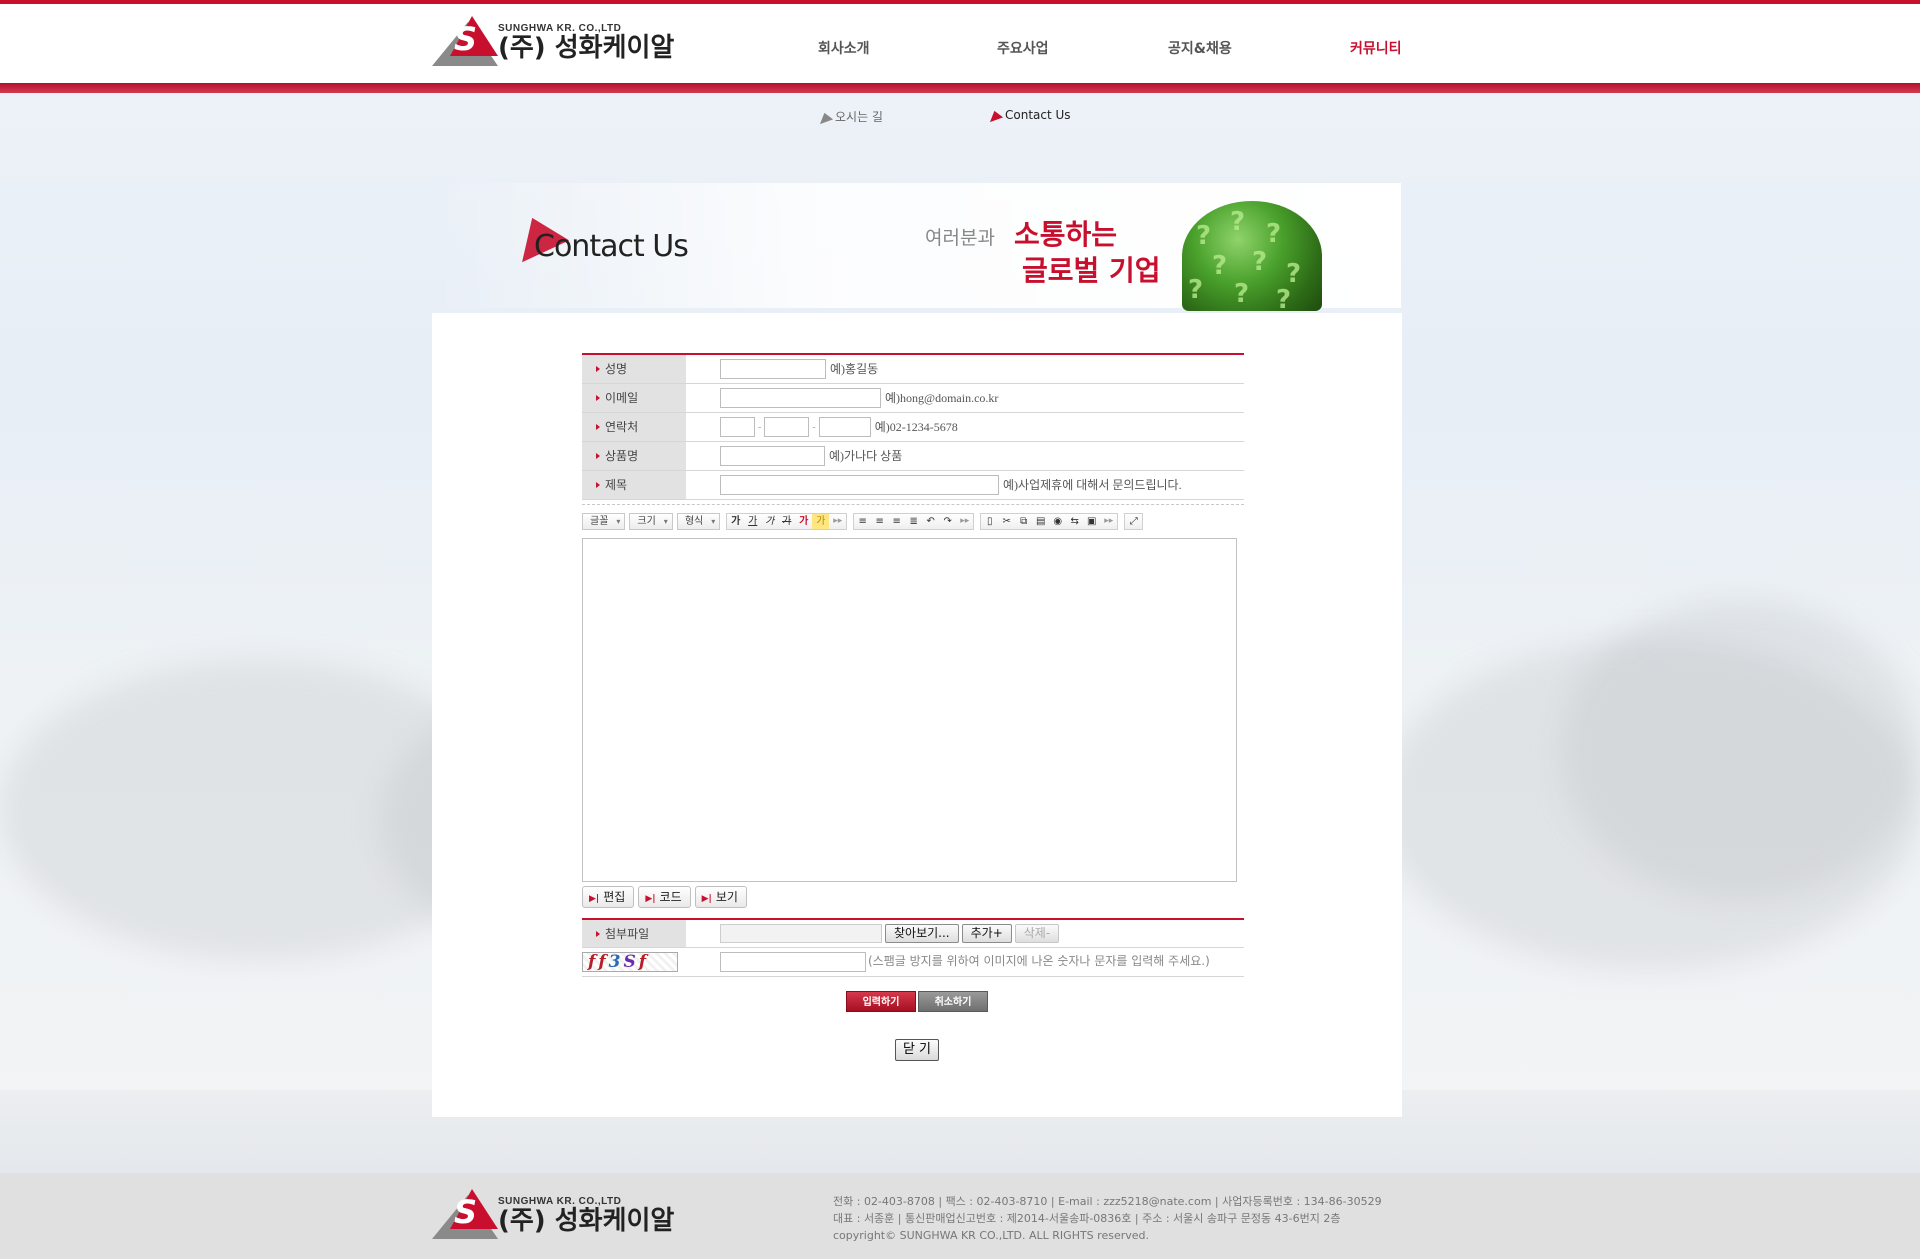 The height and width of the screenshot is (1259, 1920). I want to click on editor-area, so click(909, 709).